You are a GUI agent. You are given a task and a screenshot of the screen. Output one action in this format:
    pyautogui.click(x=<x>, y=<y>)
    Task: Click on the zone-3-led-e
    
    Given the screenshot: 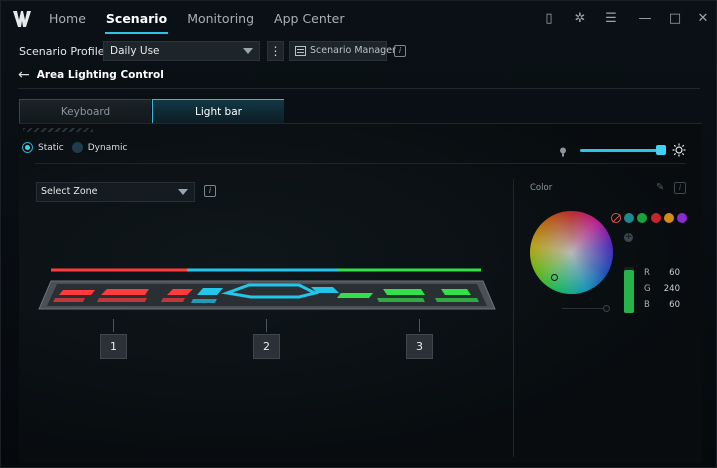 What is the action you would take?
    pyautogui.click(x=457, y=300)
    